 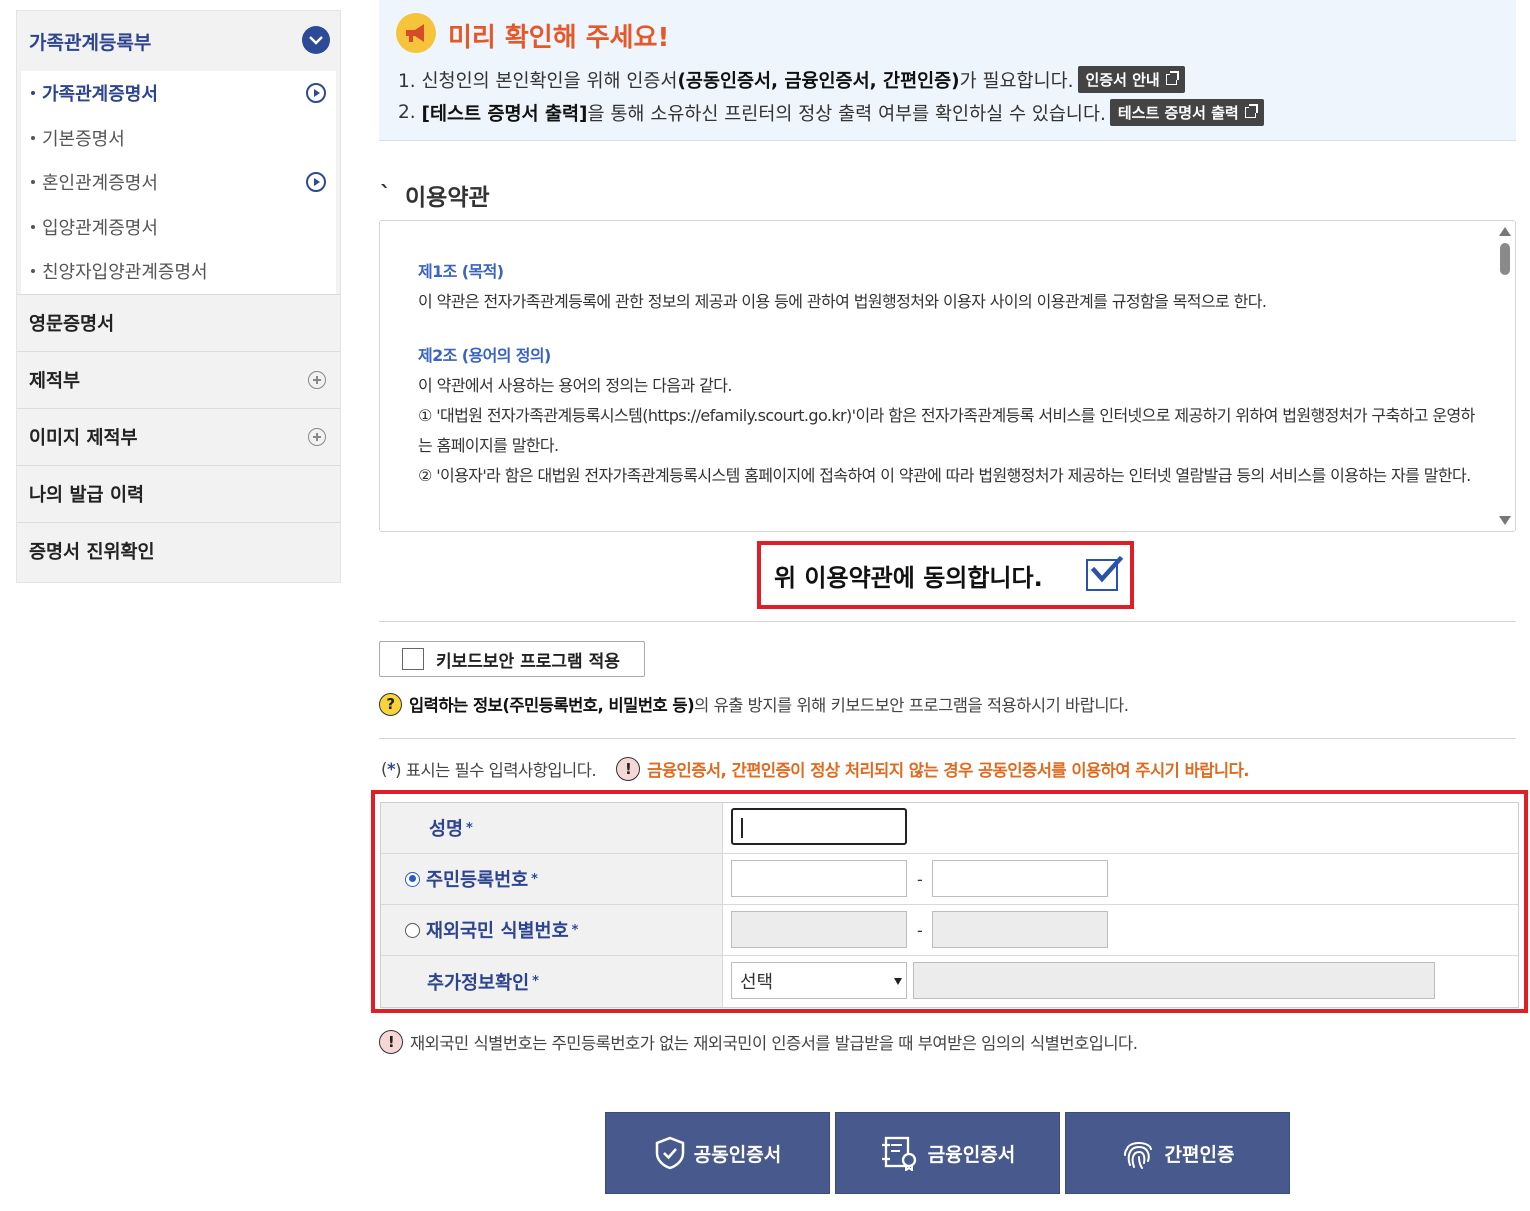 I want to click on form-label-rrn: 주민등록번호 *, so click(x=552, y=879).